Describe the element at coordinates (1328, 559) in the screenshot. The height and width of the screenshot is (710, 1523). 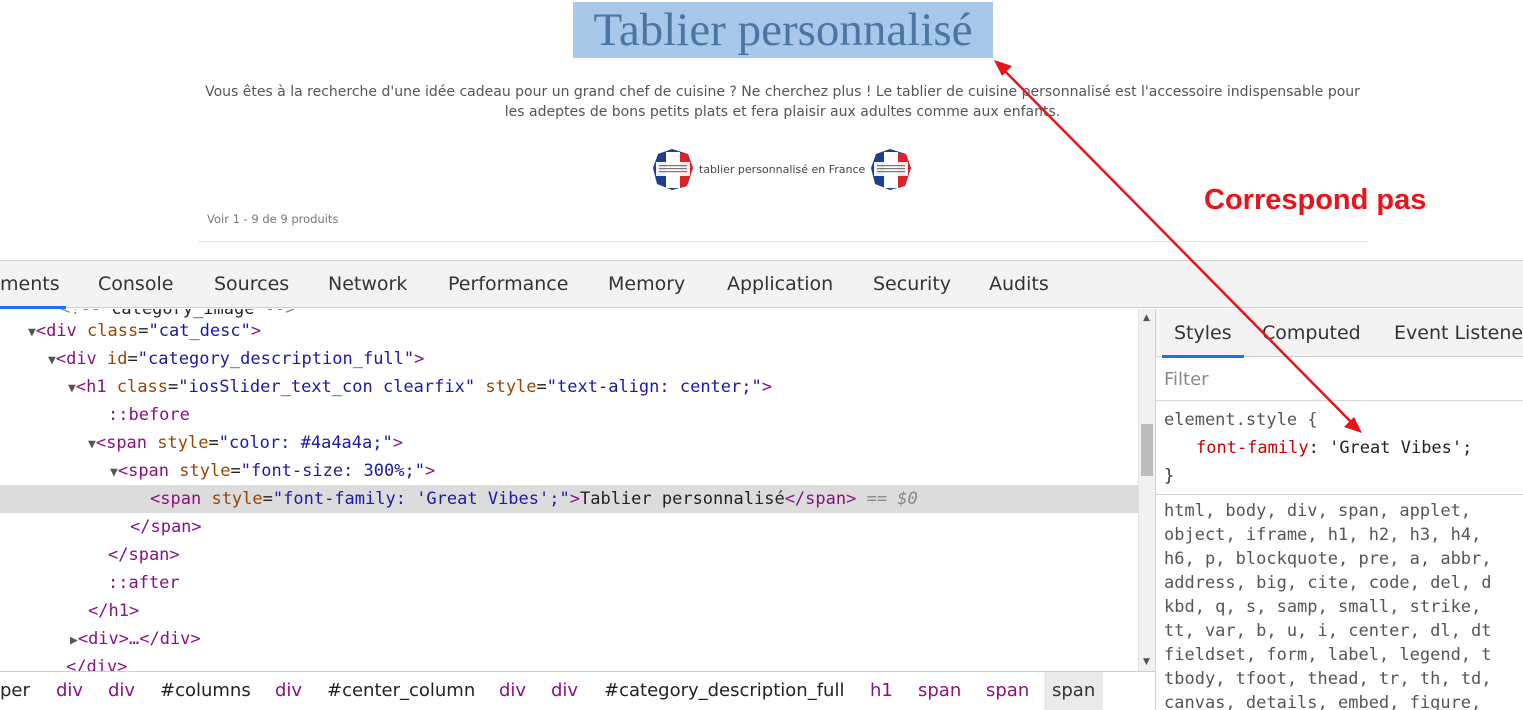
I see `selector-line: h6, p, blockquote, pre, a, abbr,` at that location.